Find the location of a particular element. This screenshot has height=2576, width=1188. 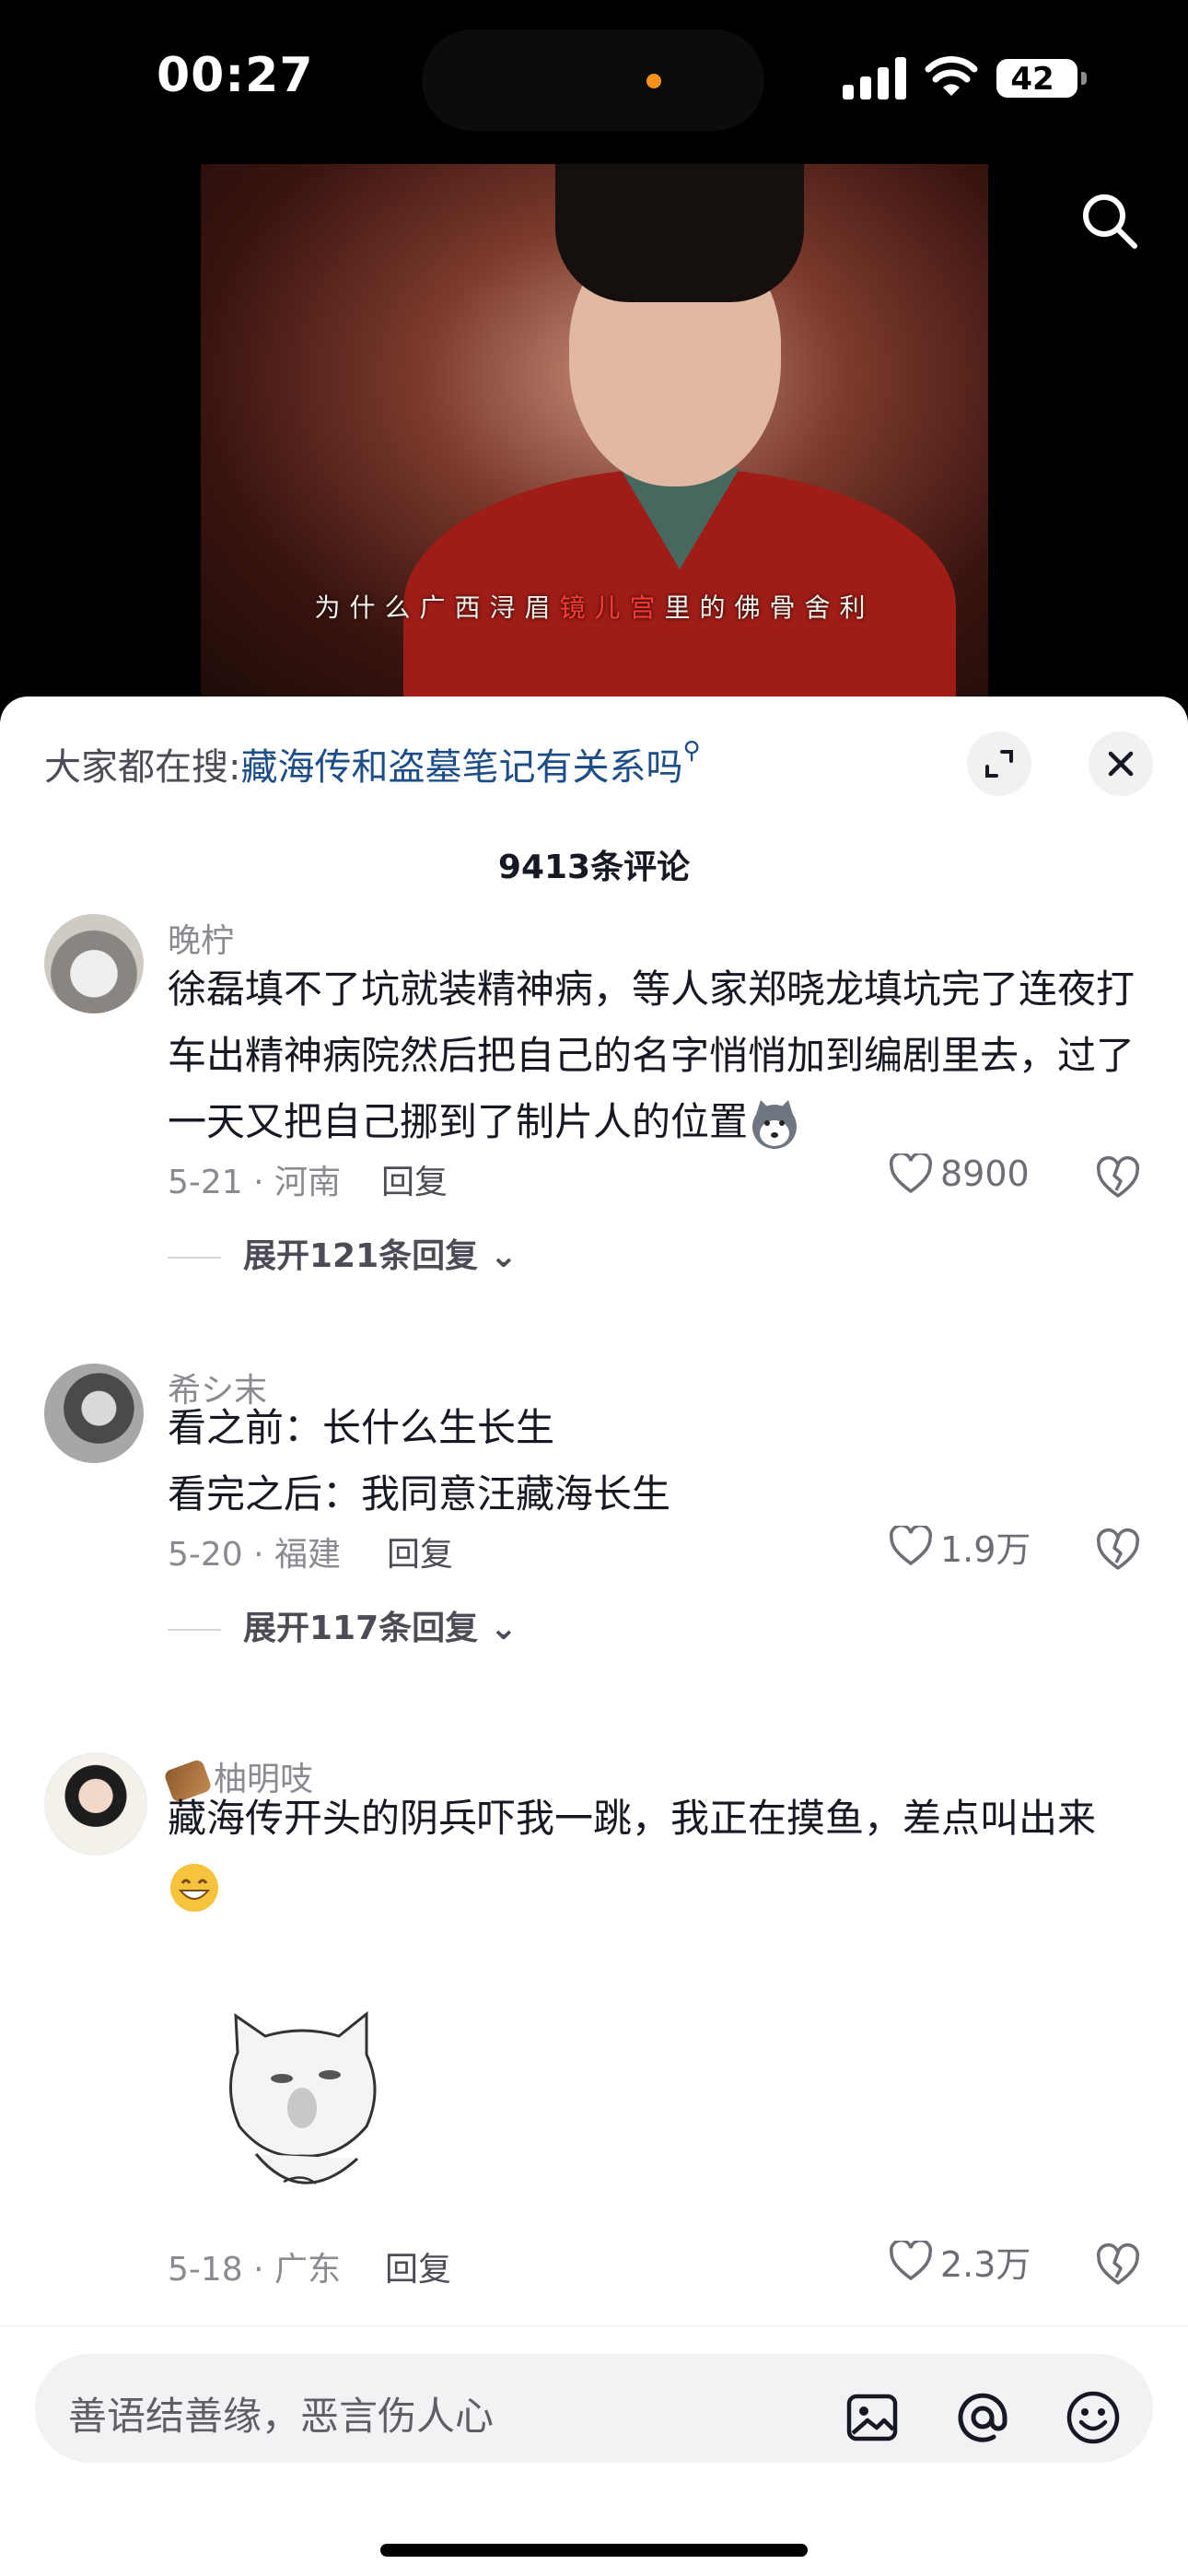

expand-button is located at coordinates (999, 764).